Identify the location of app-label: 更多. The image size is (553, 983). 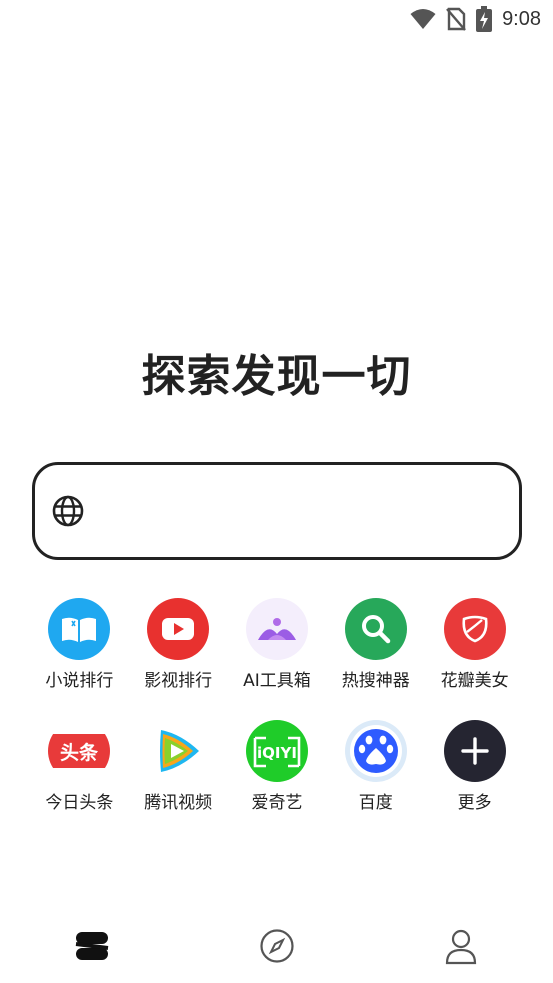
(474, 803).